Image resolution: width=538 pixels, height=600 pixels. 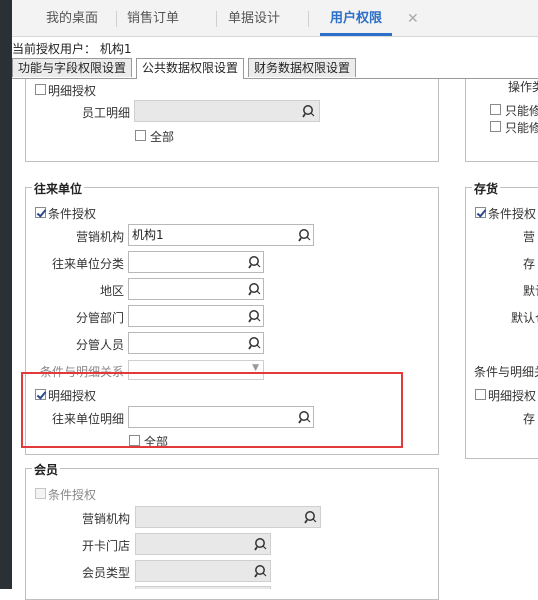 I want to click on employee-all-label: 全部, so click(x=162, y=137).